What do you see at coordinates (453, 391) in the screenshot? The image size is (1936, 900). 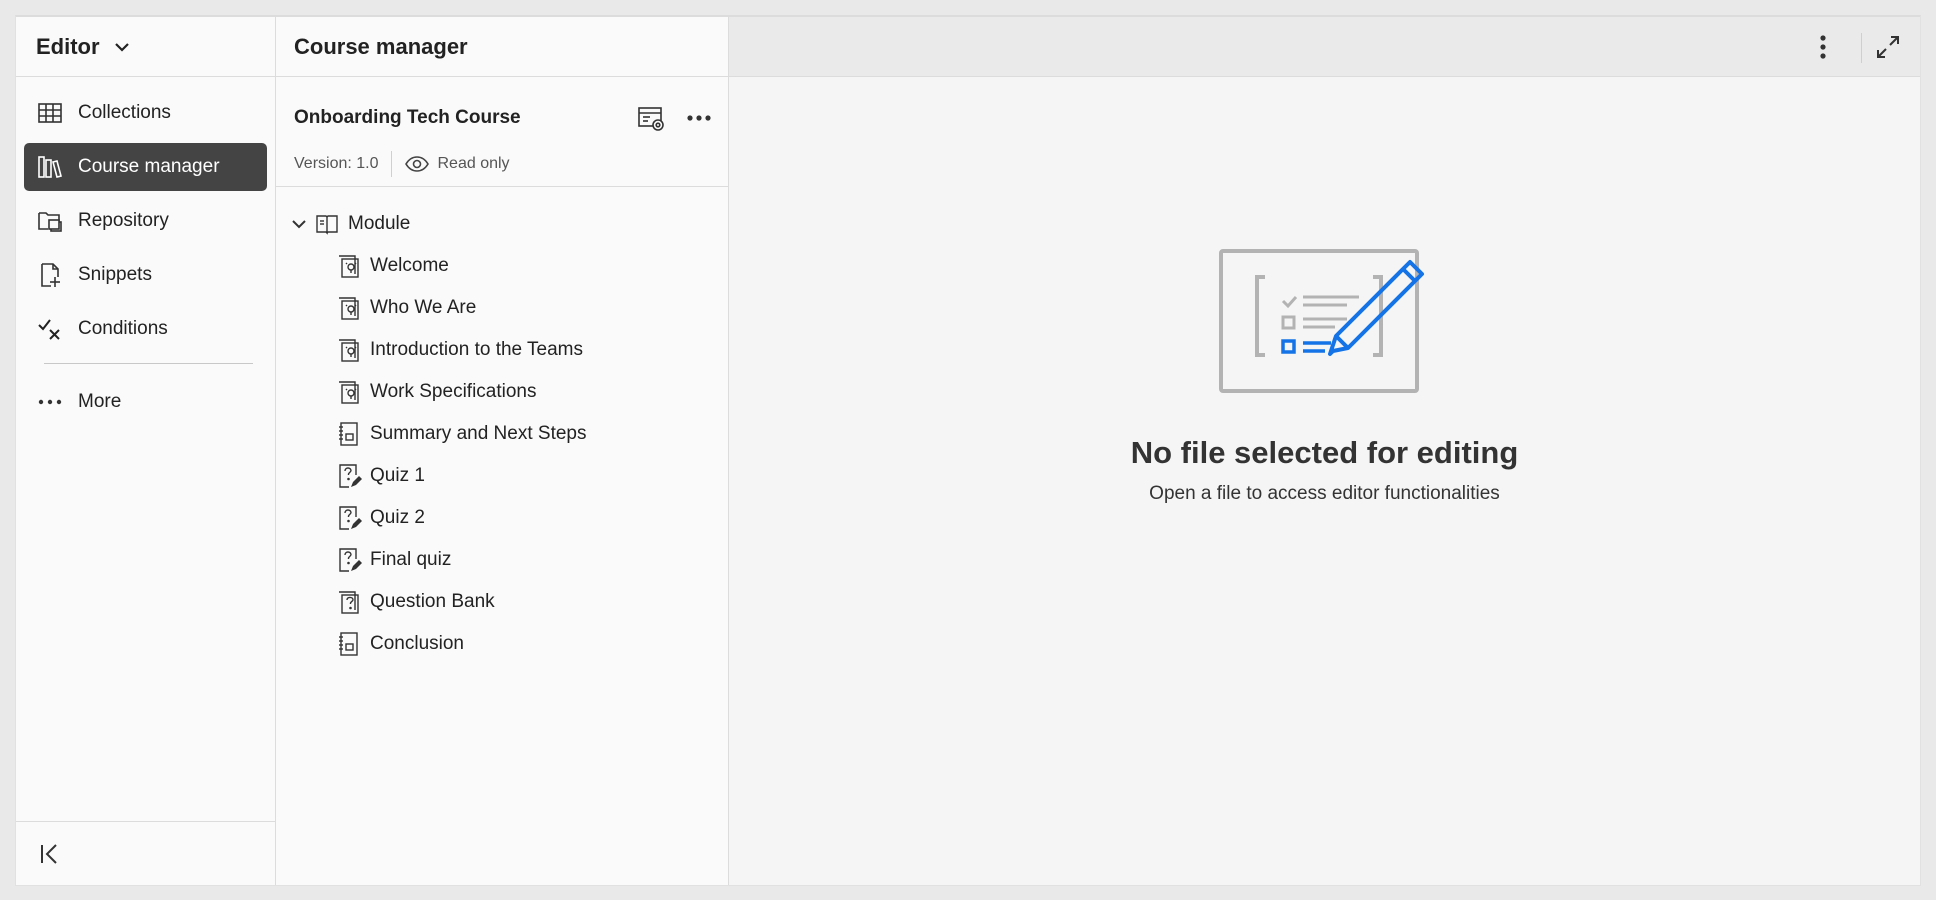 I see `tree-item-label: Work Specifications` at bounding box center [453, 391].